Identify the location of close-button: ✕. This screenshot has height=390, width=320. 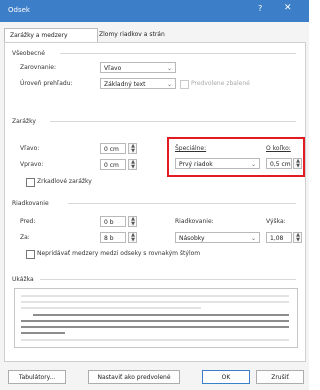
(288, 8).